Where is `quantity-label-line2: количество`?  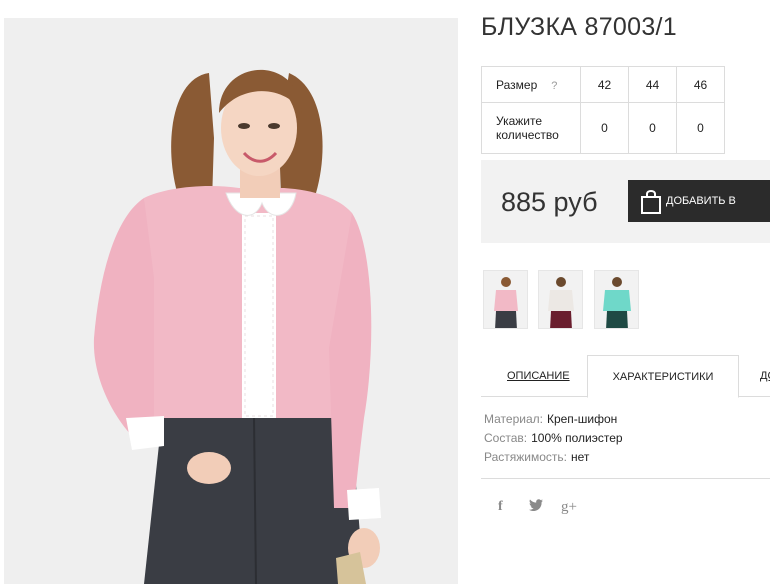
quantity-label-line2: количество is located at coordinates (527, 135).